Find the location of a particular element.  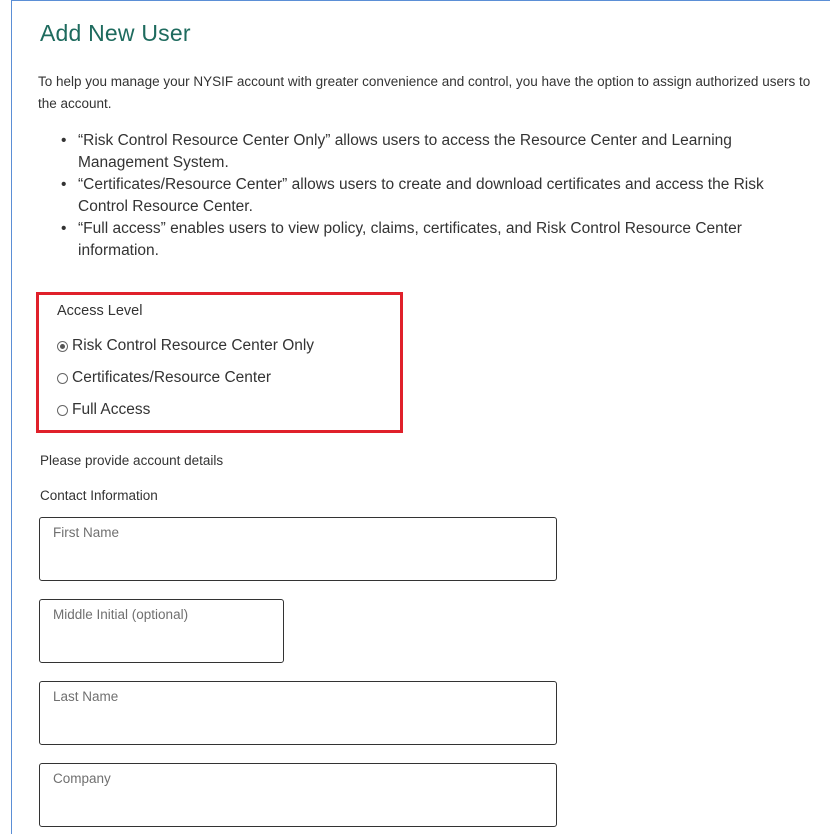

radio-option-full-access: Full Access is located at coordinates (103, 410).